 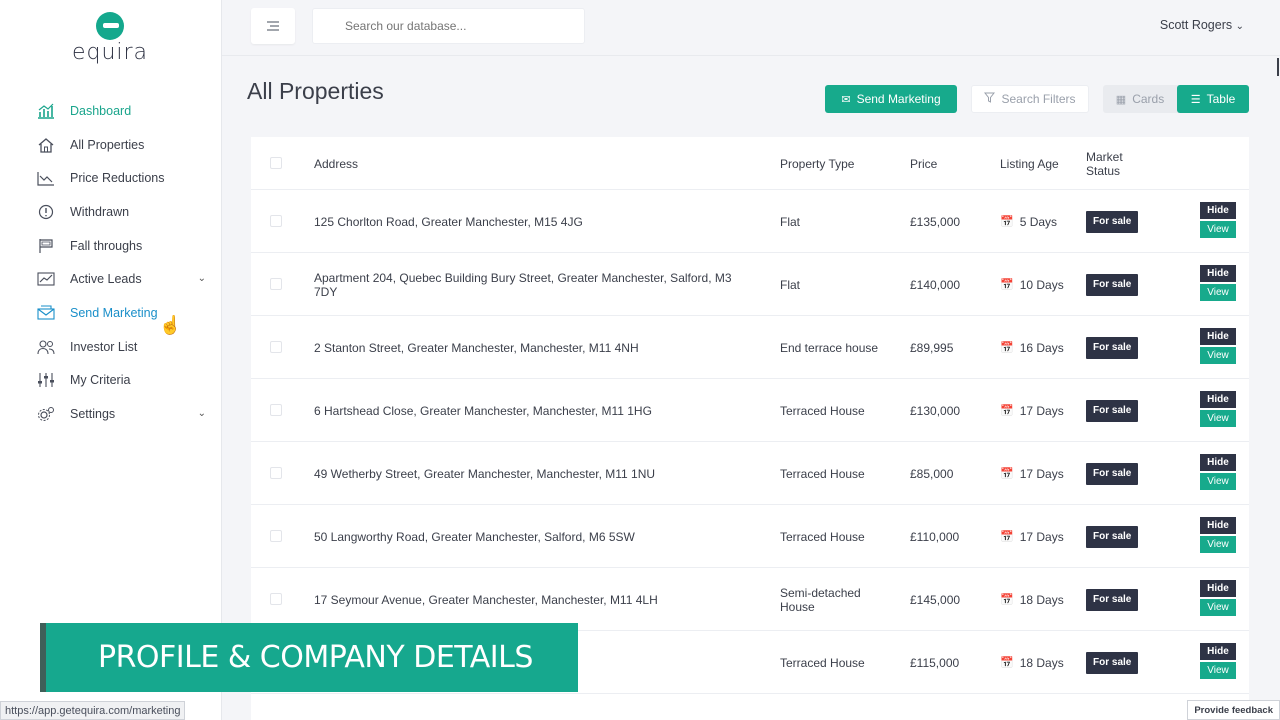 What do you see at coordinates (935, 410) in the screenshot?
I see `cell-price: £130,000` at bounding box center [935, 410].